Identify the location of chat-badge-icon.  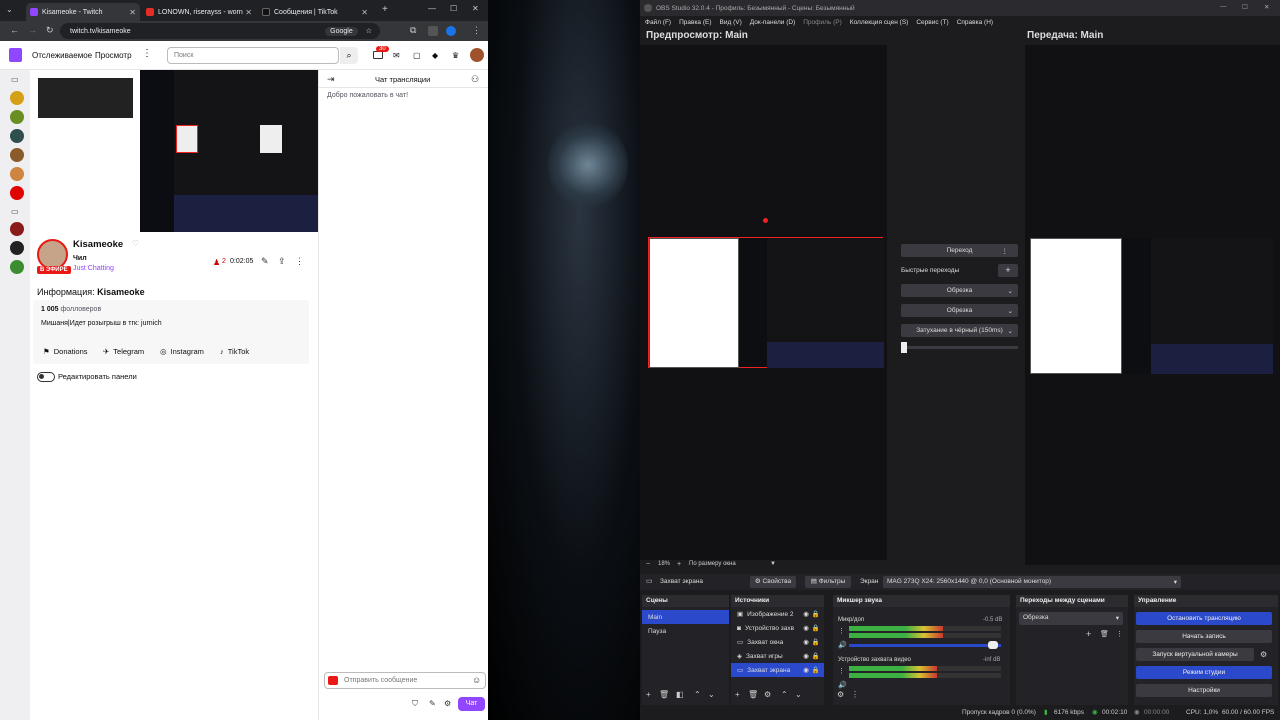
(333, 680).